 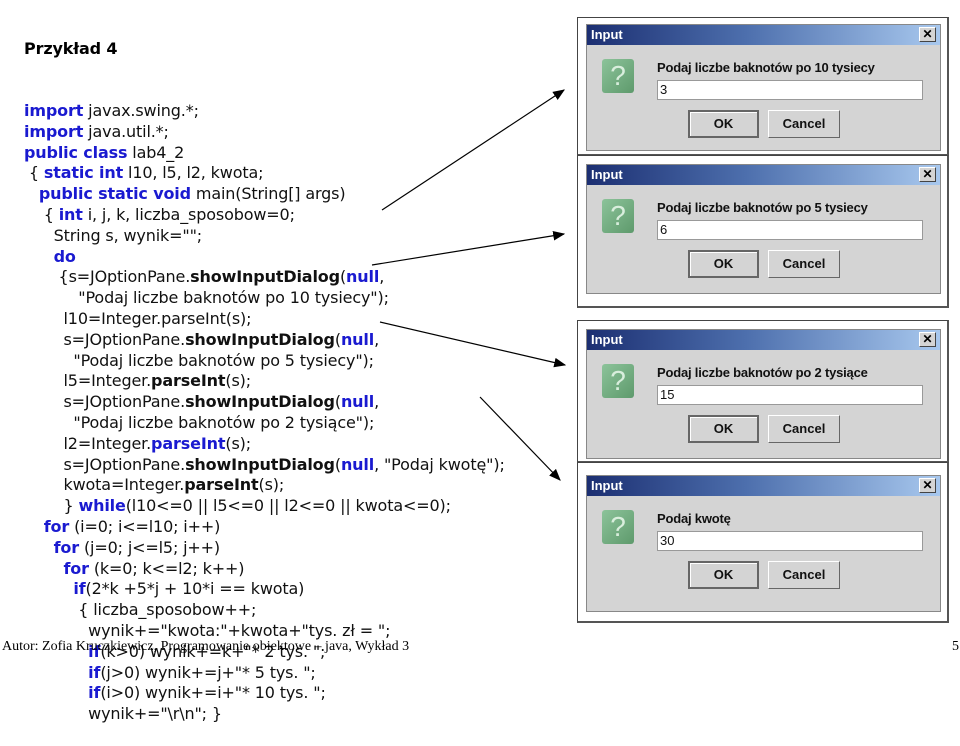 I want to click on annotation-arrows, so click(x=469, y=285).